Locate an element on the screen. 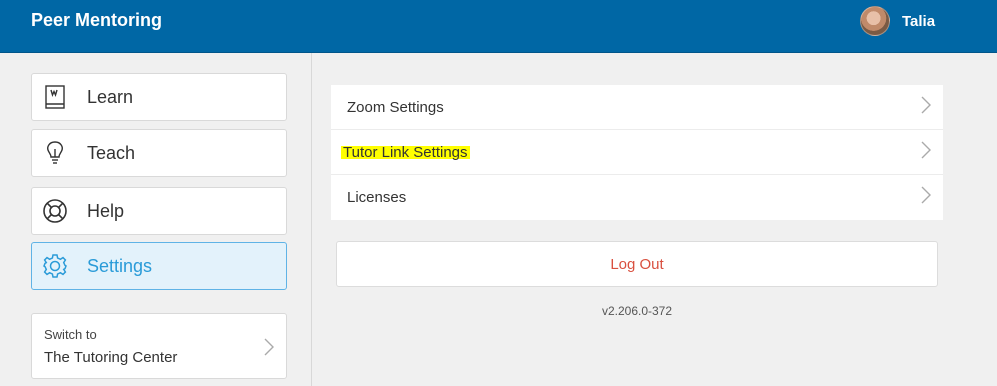 This screenshot has height=386, width=997. settings-row-label: Licenses is located at coordinates (377, 197).